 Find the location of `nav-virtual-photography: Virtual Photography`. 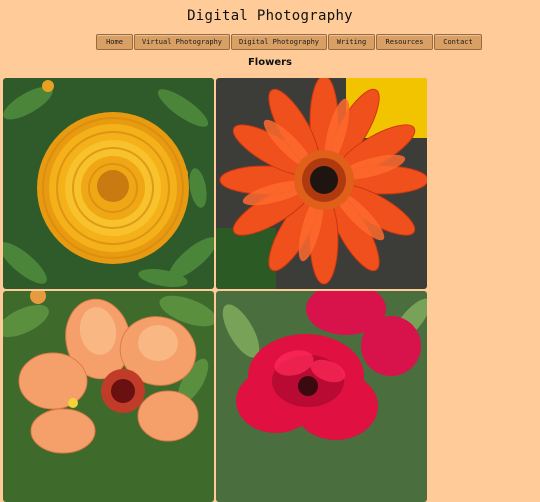

nav-virtual-photography: Virtual Photography is located at coordinates (182, 42).